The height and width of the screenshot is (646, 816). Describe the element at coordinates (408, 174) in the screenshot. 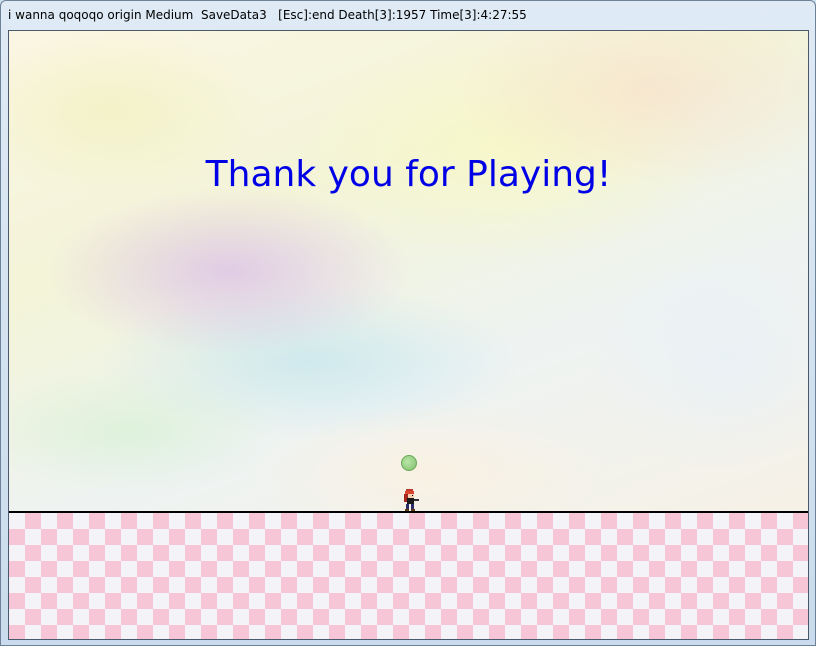

I see `ending-message: Thank you for Playing!` at that location.